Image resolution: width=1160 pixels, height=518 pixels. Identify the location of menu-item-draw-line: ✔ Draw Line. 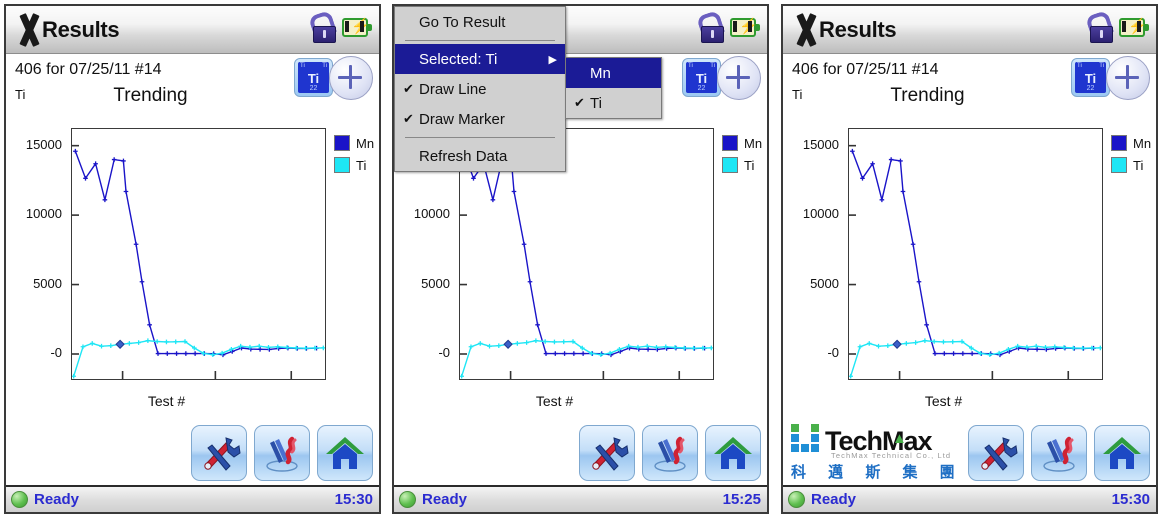
(480, 89).